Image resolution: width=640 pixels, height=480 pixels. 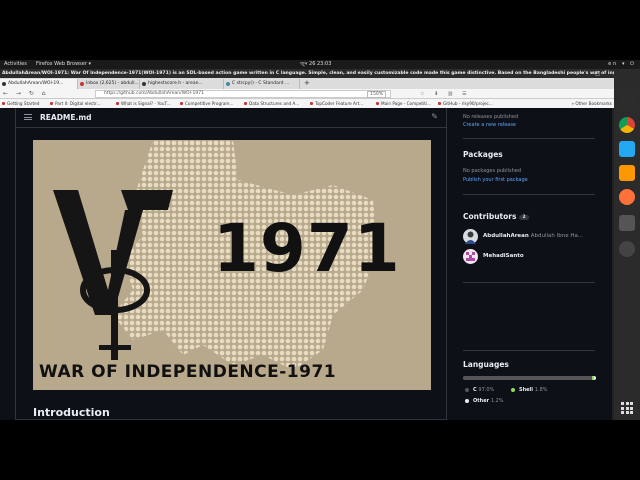 What do you see at coordinates (495, 180) in the screenshot?
I see `publish-package-link: Publish your first package` at bounding box center [495, 180].